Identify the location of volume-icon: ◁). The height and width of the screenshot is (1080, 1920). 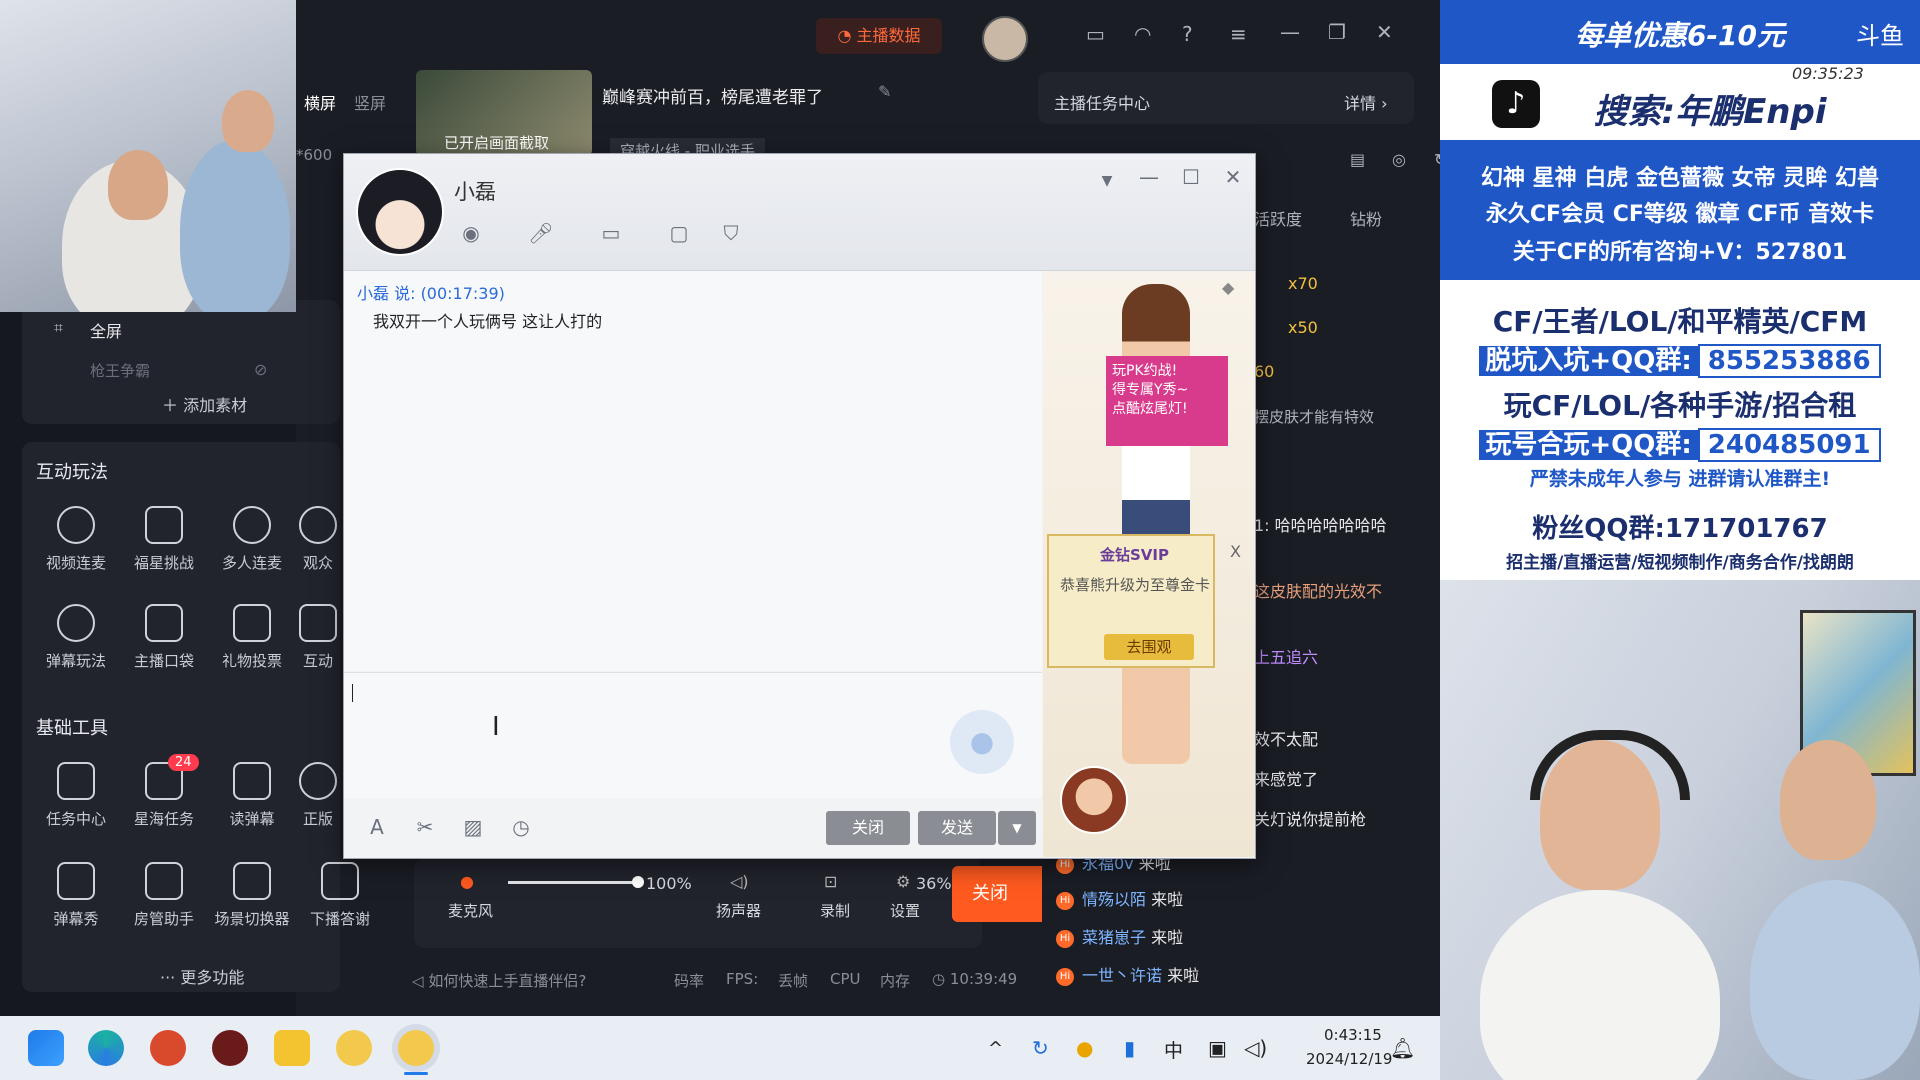
(1255, 1048).